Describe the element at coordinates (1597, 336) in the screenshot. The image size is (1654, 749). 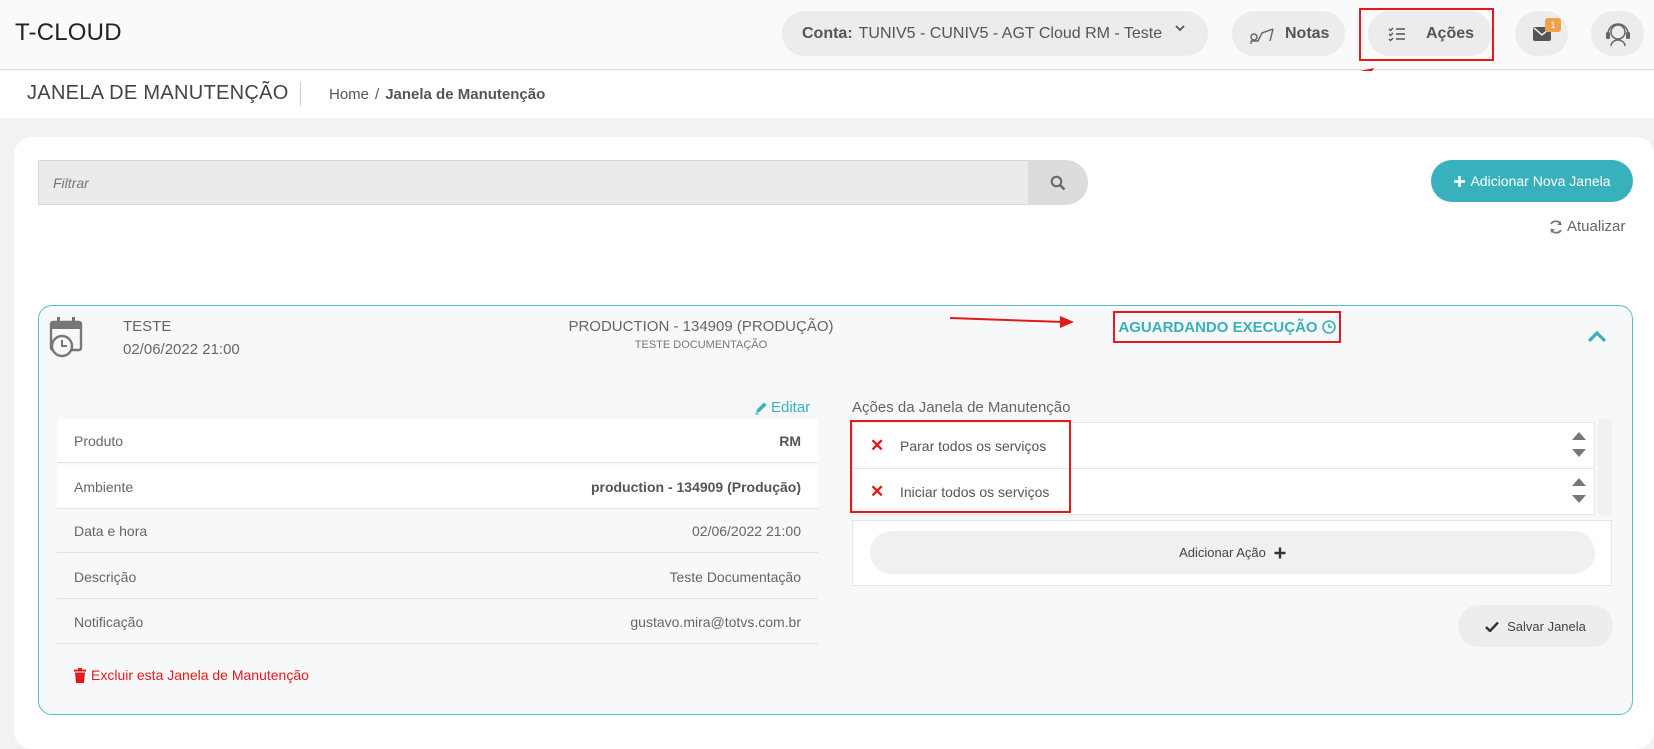
I see `chevron-up-icon` at that location.